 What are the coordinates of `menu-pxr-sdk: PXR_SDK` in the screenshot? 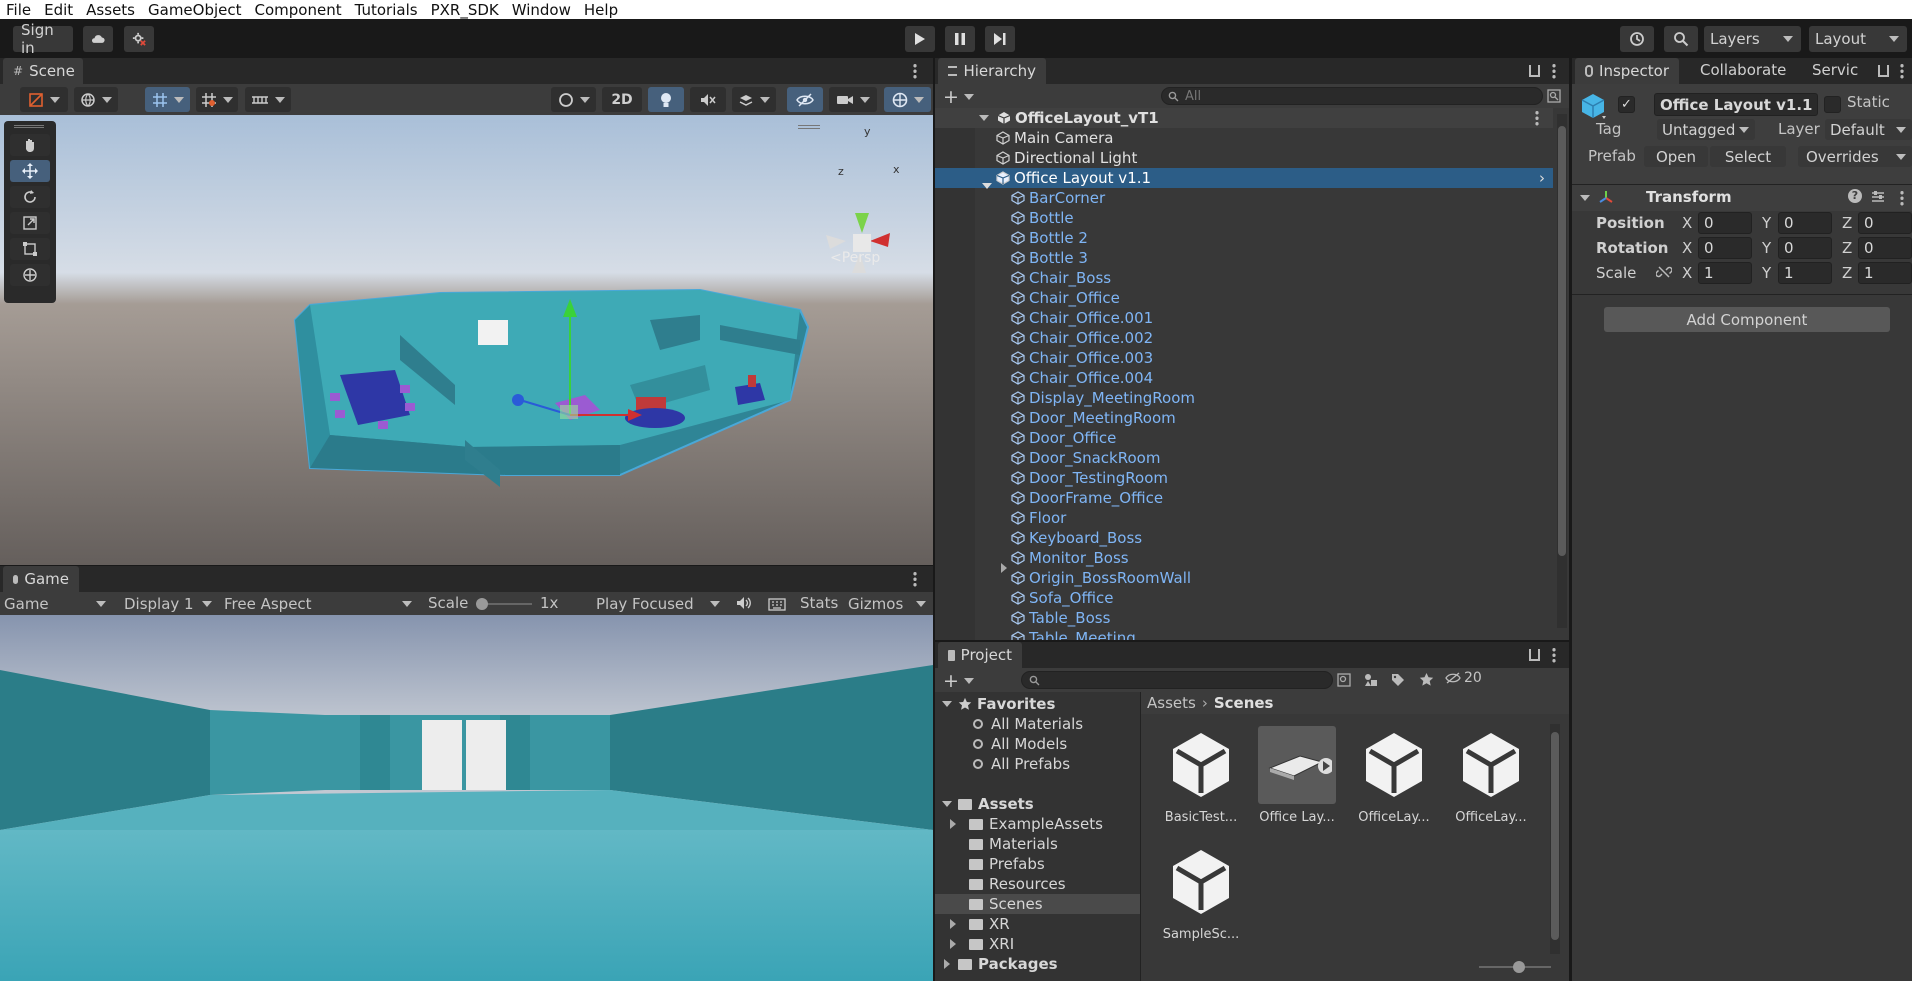 It's located at (465, 10).